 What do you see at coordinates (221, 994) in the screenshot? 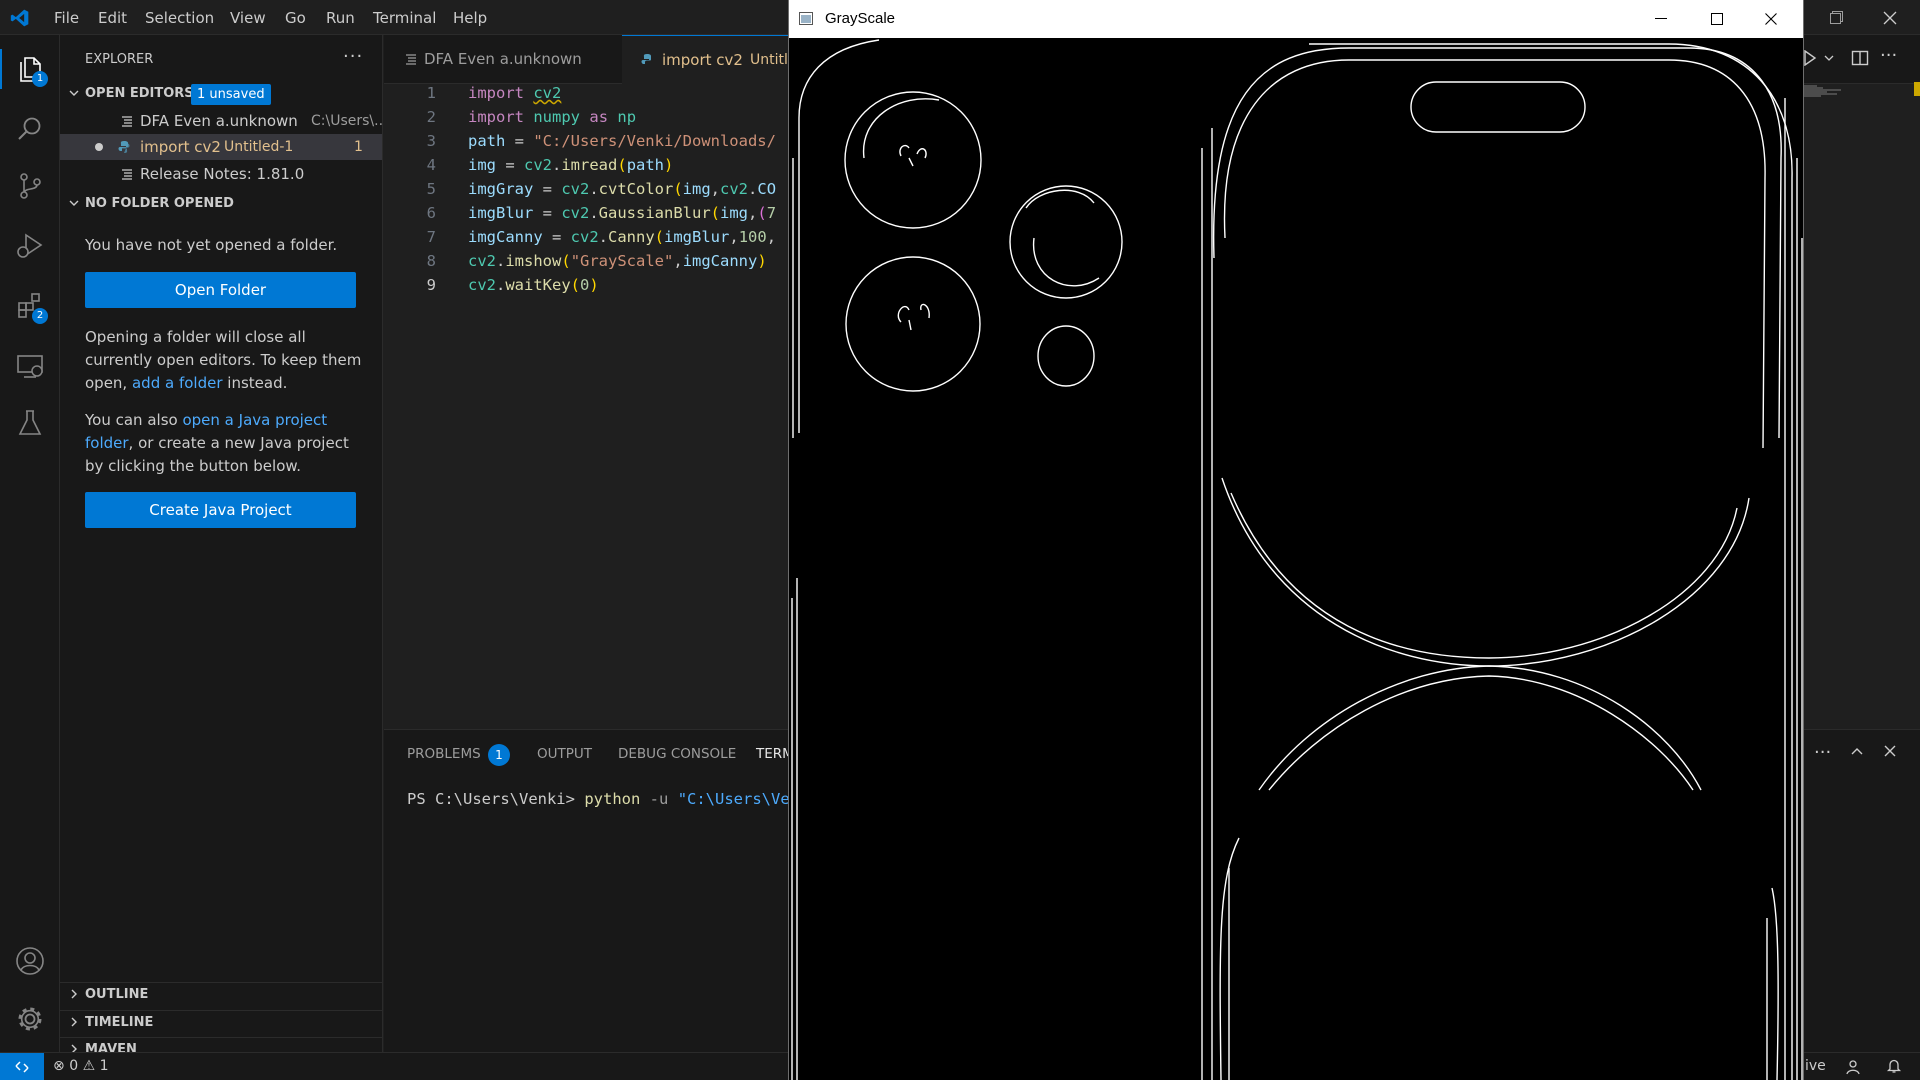
I see `outline-header: OUTLINE` at bounding box center [221, 994].